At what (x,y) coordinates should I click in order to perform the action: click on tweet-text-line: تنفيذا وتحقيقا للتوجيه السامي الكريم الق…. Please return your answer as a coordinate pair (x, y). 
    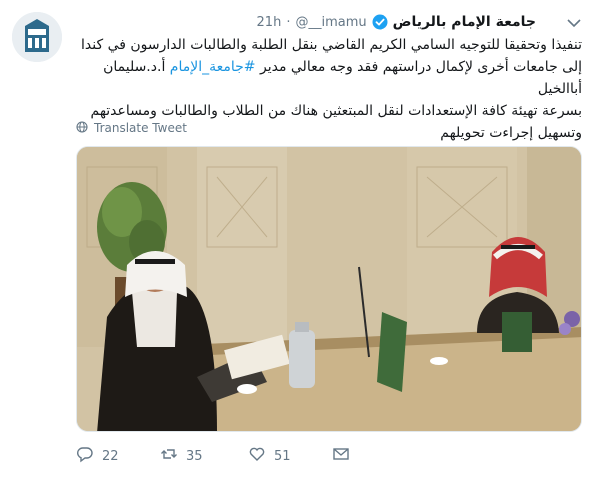
    Looking at the image, I should click on (331, 45).